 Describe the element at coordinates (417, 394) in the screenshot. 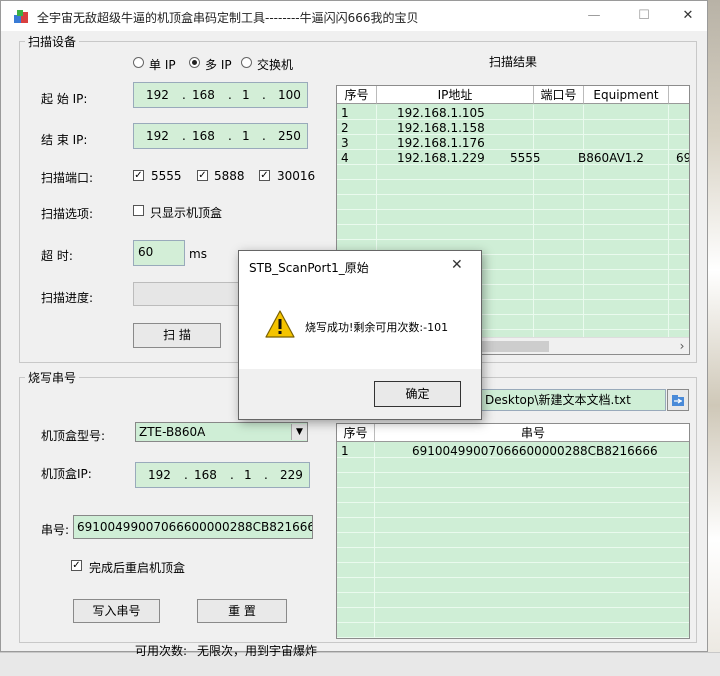

I see `ok-button: 确定` at that location.